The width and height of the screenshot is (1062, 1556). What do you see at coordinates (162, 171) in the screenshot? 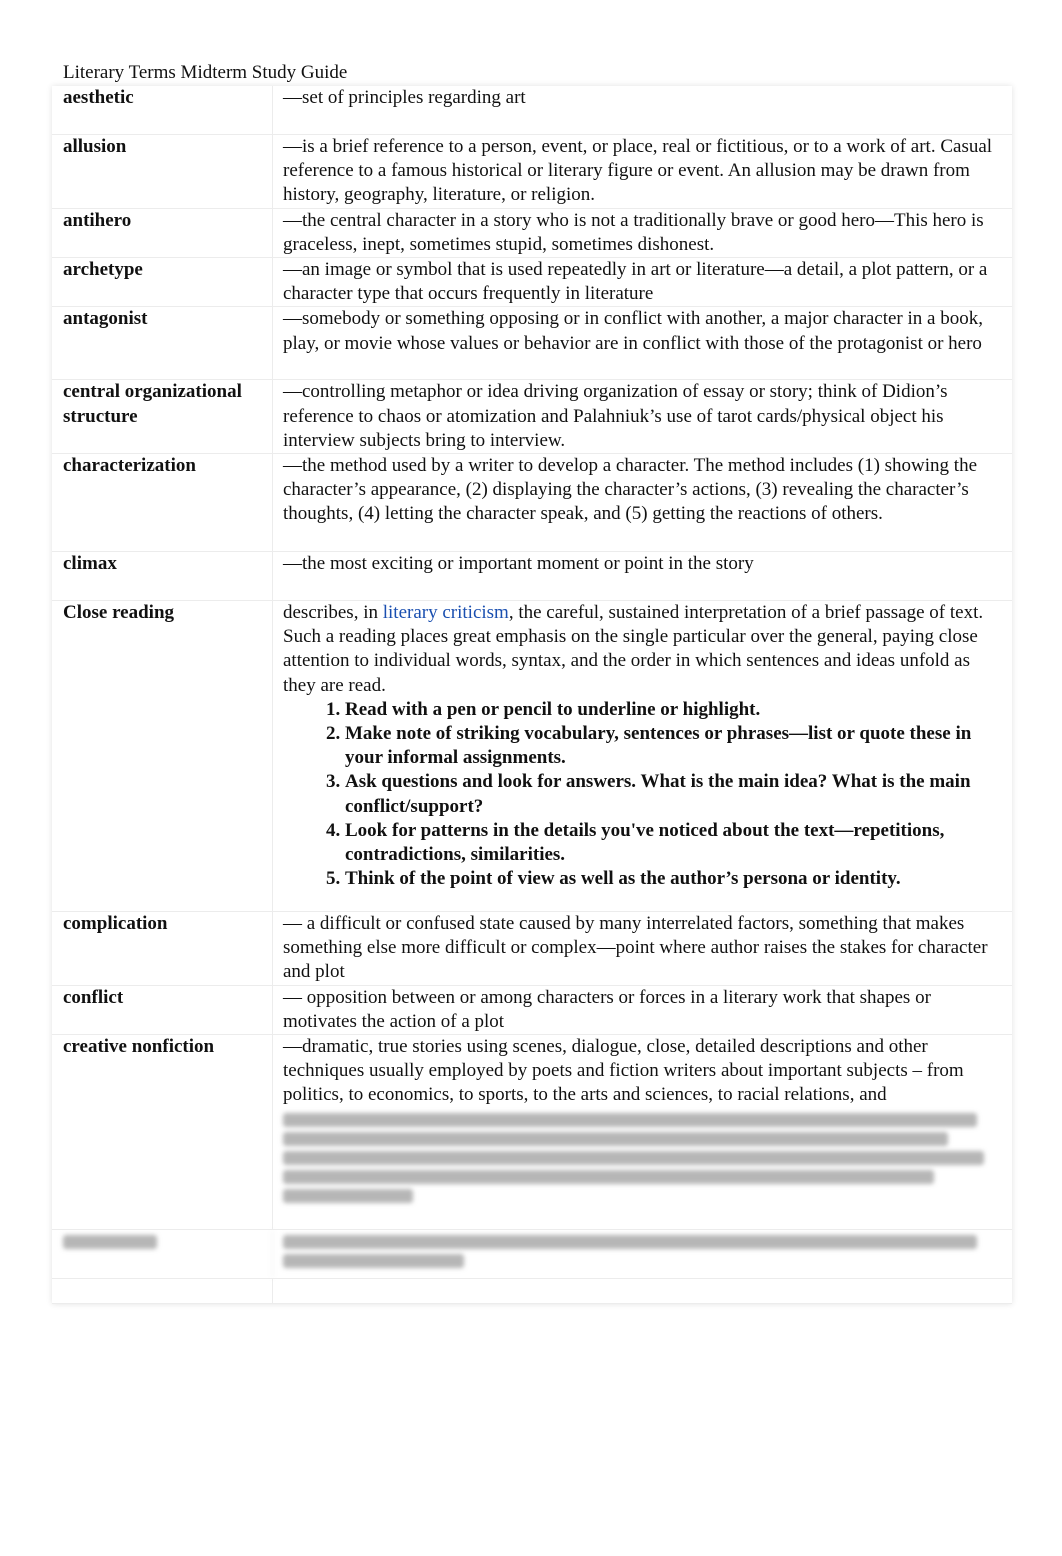
I see `term: allusion` at bounding box center [162, 171].